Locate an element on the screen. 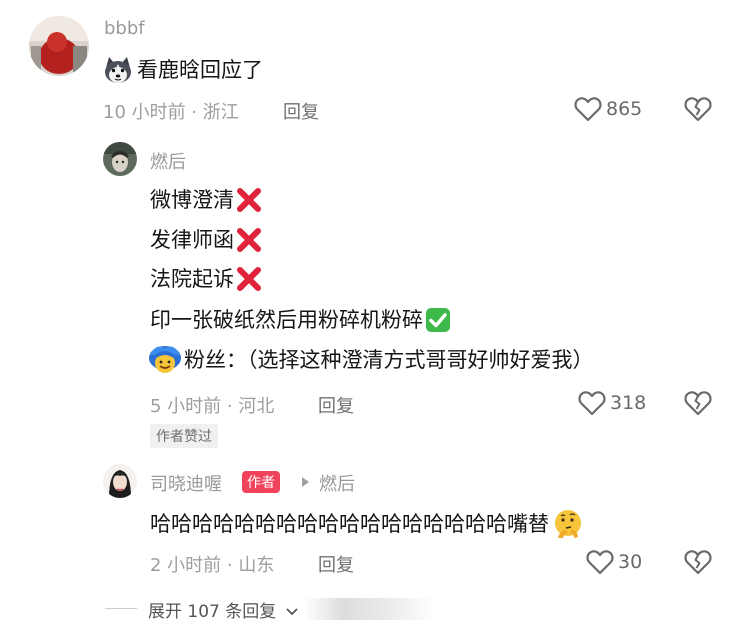 This screenshot has width=741, height=631. like-button: 30 is located at coordinates (614, 562).